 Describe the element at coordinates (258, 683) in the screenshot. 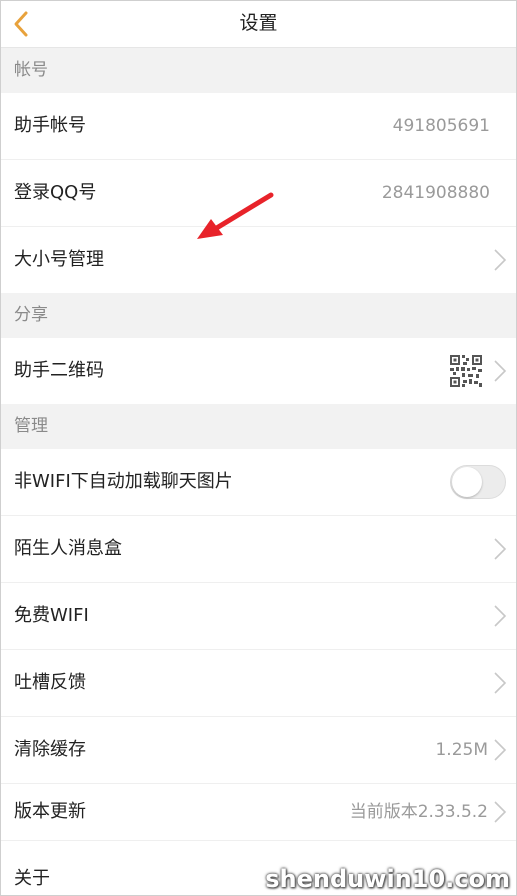

I see `row-feedback: 吐槽反馈` at that location.